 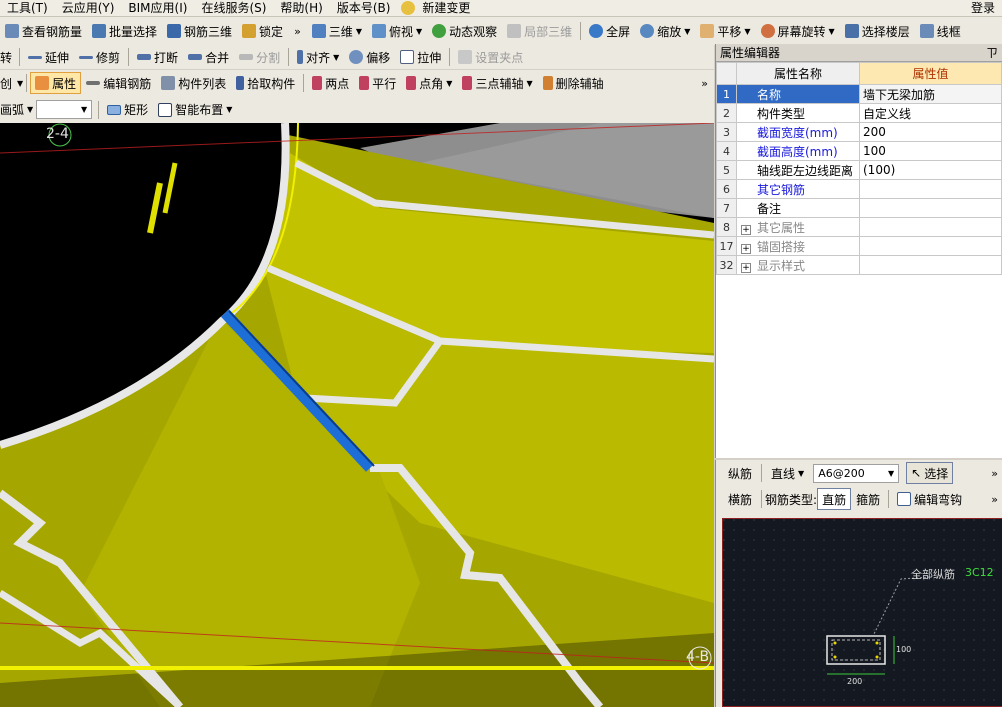 What do you see at coordinates (781, 189) in the screenshot?
I see `property-name: 其它钢筋` at bounding box center [781, 189].